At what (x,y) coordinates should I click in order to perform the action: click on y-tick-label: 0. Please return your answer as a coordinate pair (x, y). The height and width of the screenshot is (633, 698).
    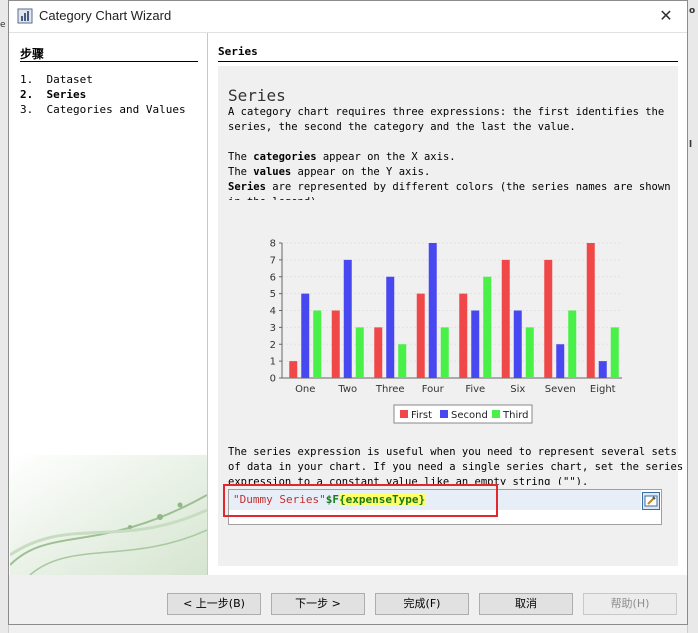
    Looking at the image, I should click on (273, 379).